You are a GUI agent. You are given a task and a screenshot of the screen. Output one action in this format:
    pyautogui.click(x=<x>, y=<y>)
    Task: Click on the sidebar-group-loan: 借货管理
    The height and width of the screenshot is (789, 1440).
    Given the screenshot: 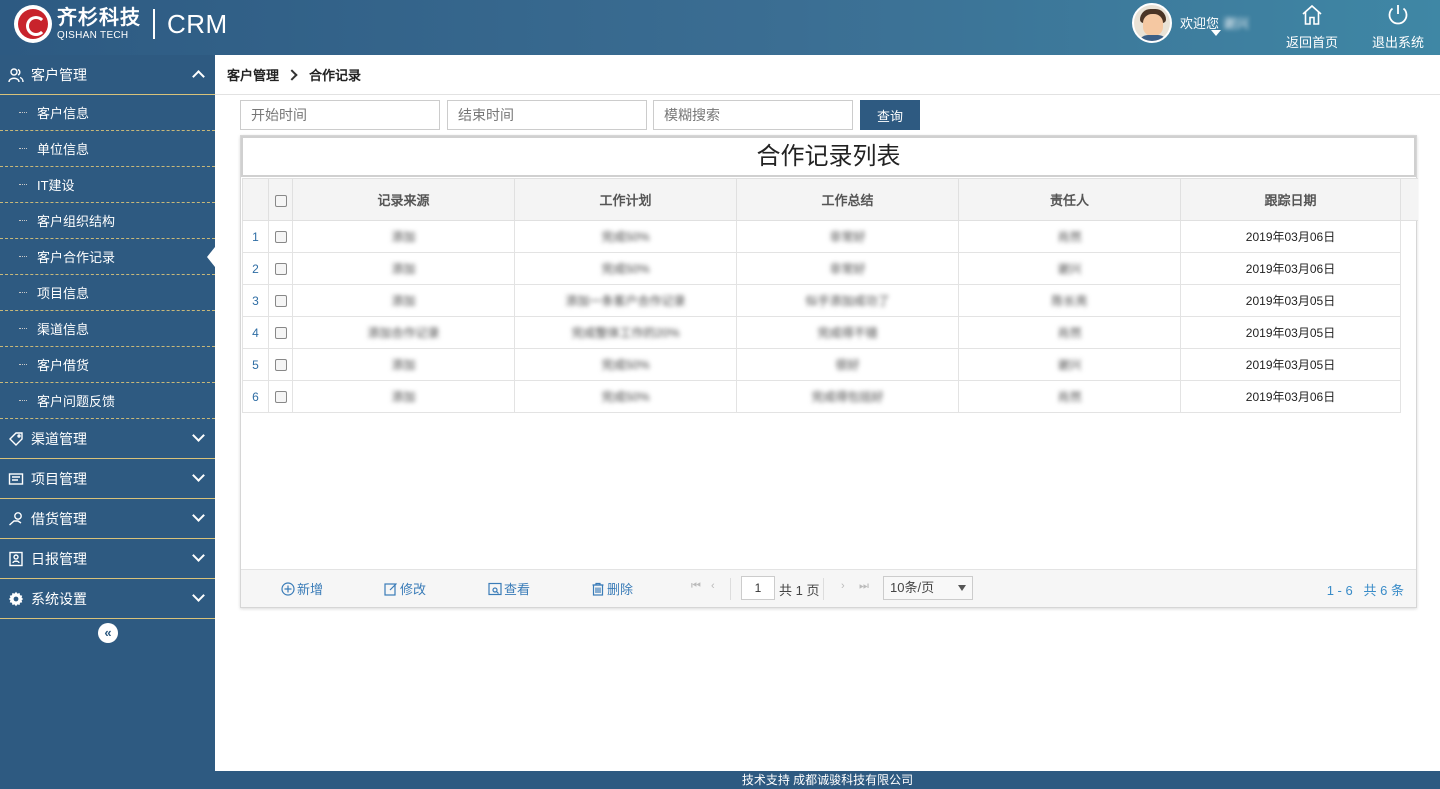 What is the action you would take?
    pyautogui.click(x=107, y=519)
    